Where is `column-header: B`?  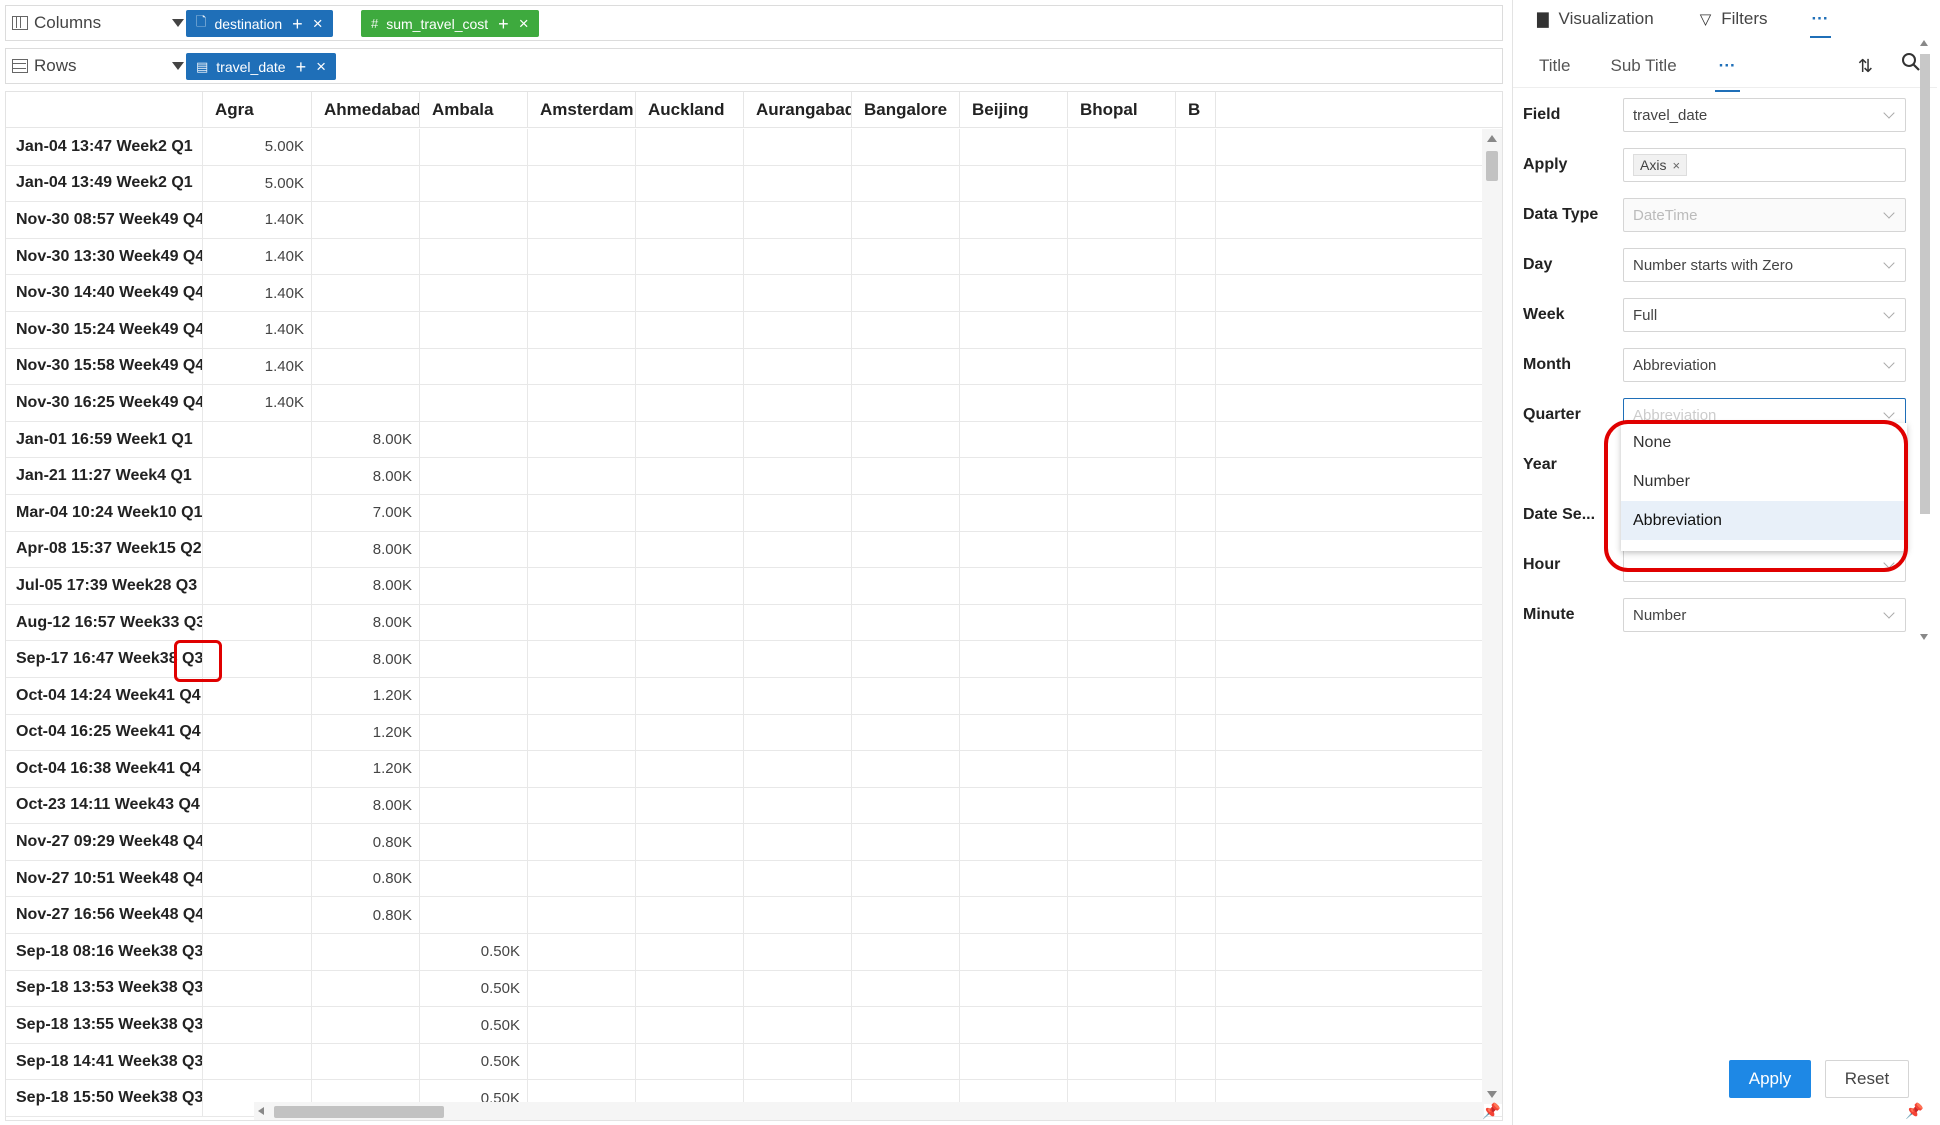
column-header: B is located at coordinates (1196, 110).